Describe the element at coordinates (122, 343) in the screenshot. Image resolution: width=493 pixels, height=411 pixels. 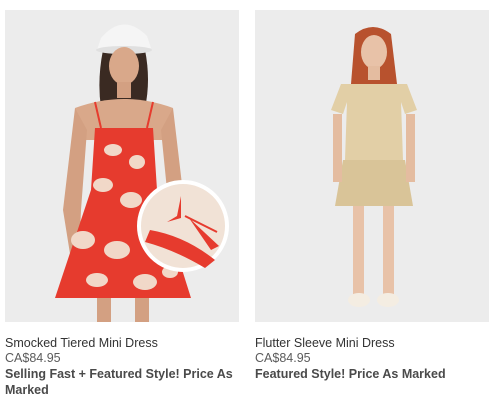
I see `product-name: Smocked Tiered Mini Dress` at that location.